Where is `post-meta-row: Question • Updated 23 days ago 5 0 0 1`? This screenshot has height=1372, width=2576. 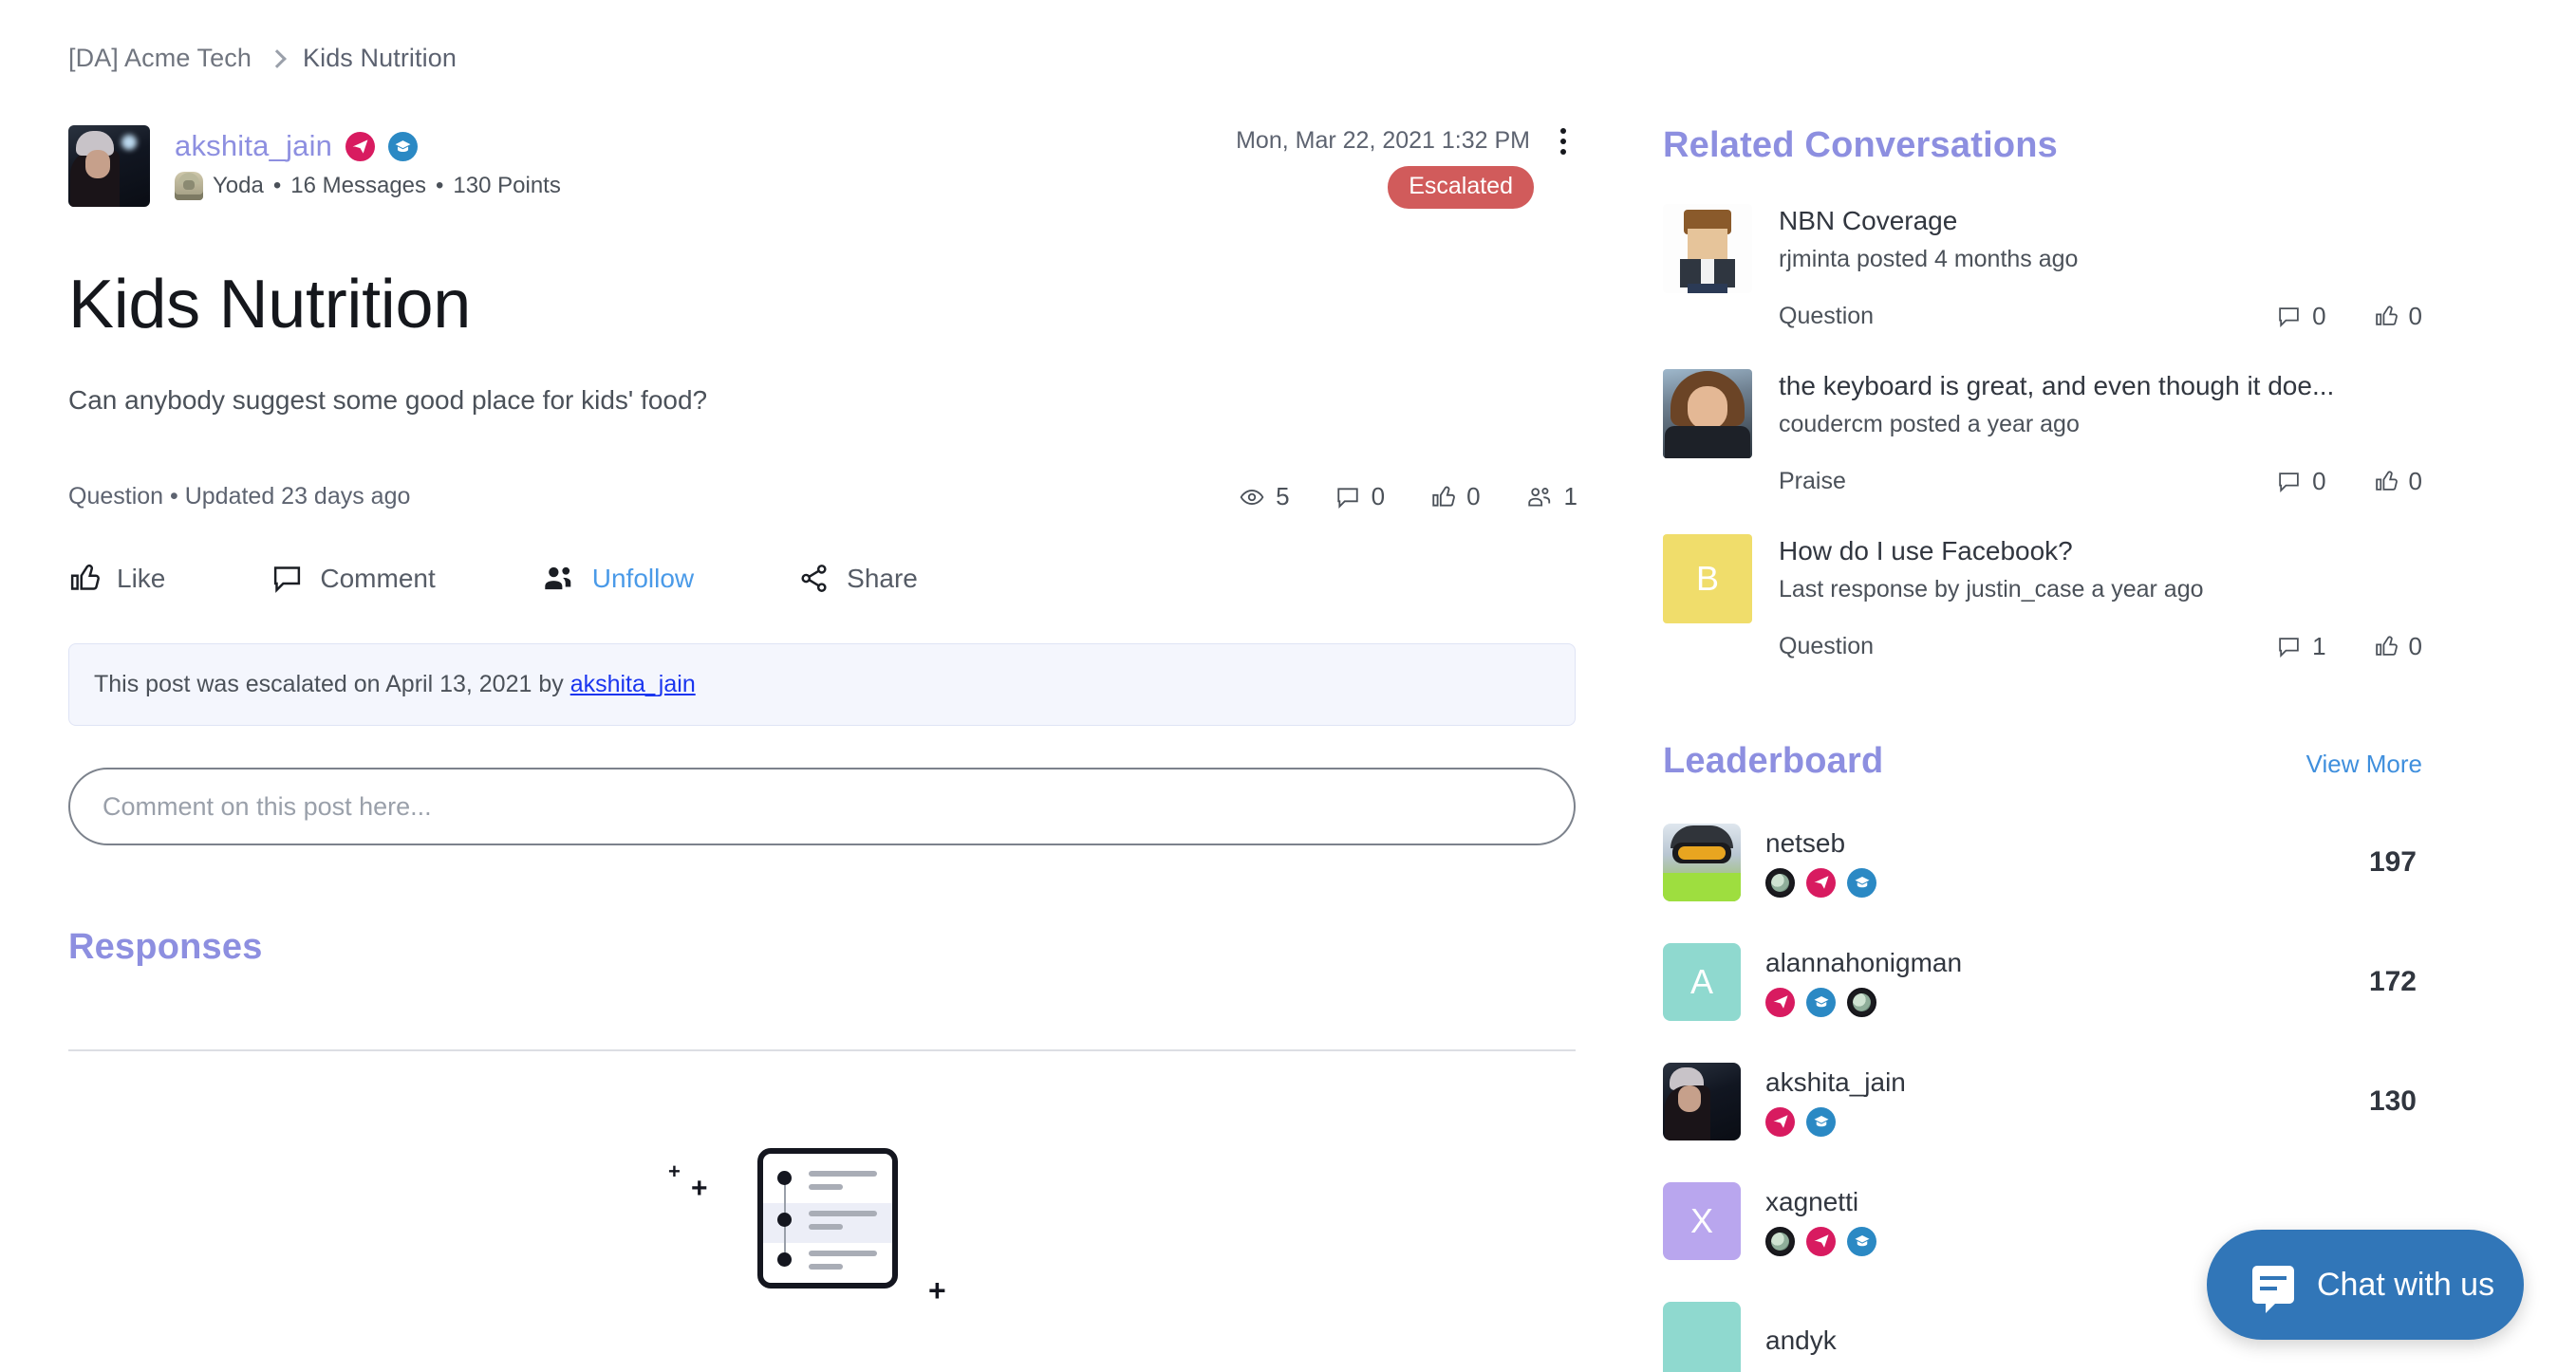 post-meta-row: Question • Updated 23 days ago 5 0 0 1 is located at coordinates (822, 496).